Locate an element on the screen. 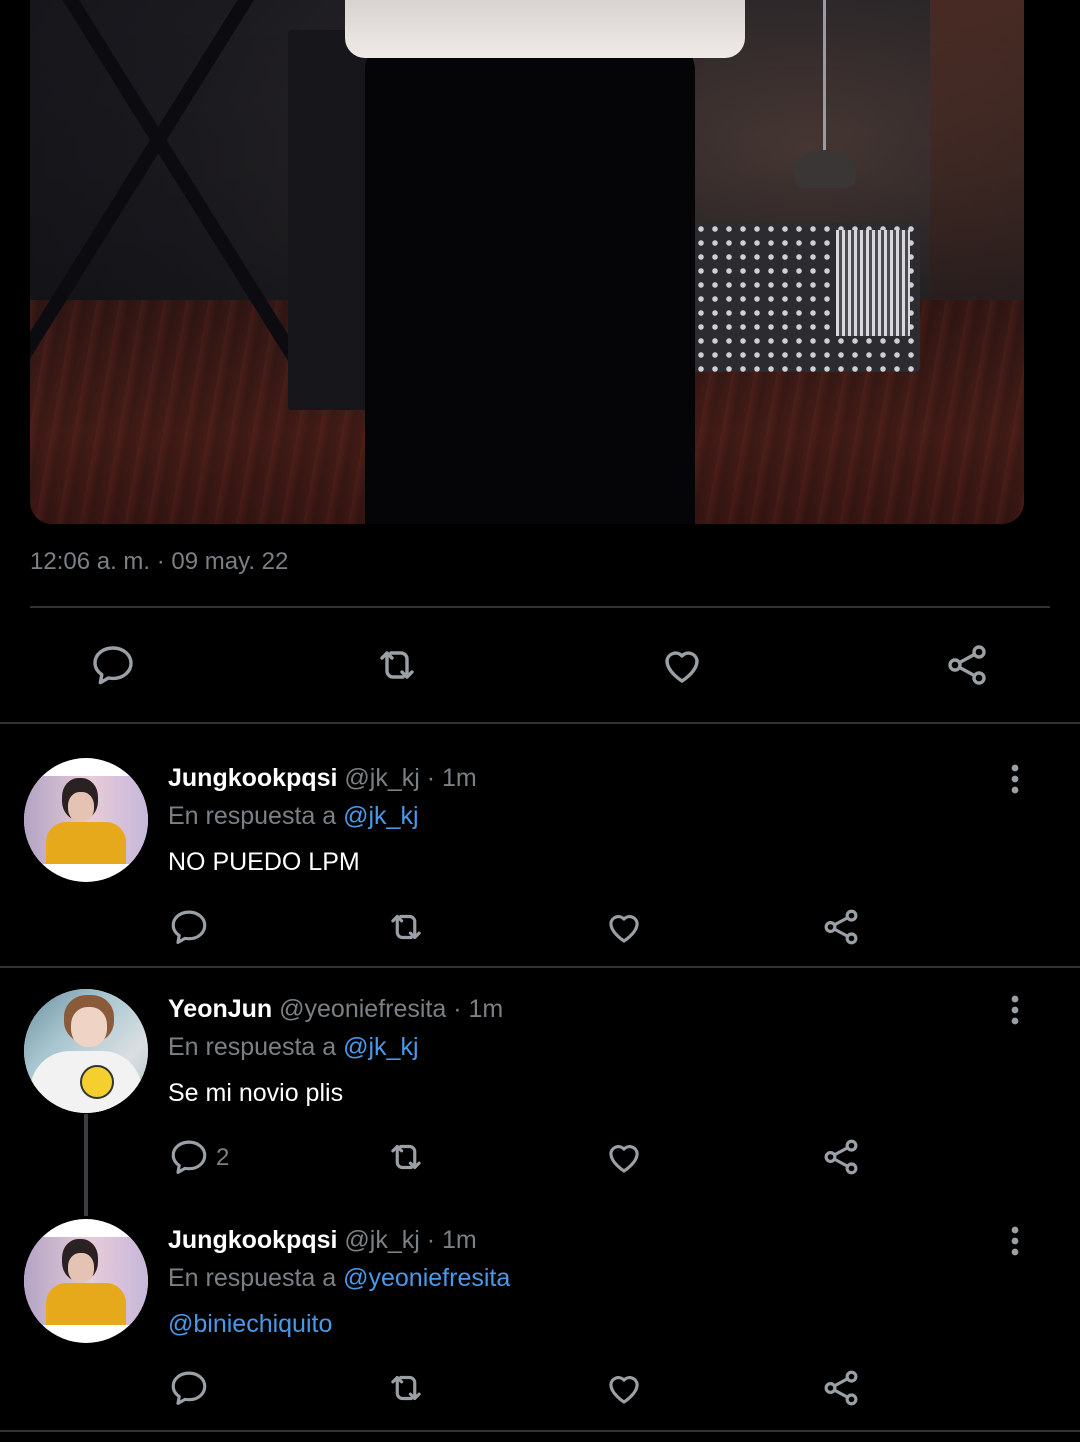 The width and height of the screenshot is (1080, 1442). reply-count: 2 is located at coordinates (223, 1157).